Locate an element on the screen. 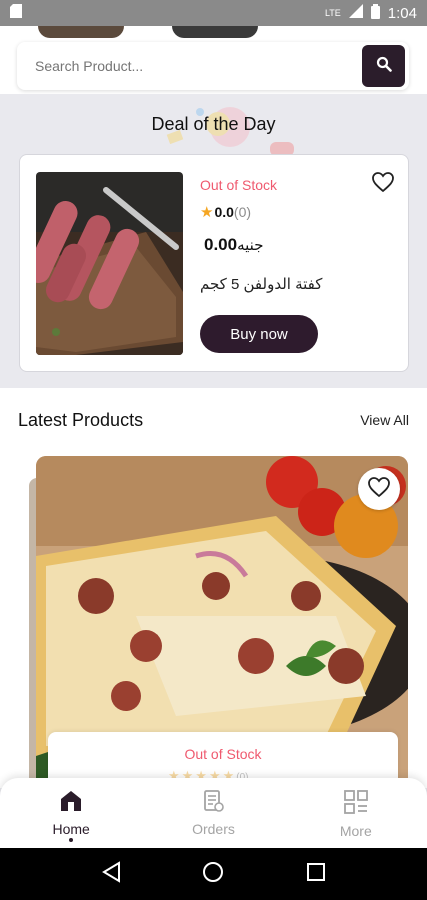  rating-count: (0) is located at coordinates (242, 212).